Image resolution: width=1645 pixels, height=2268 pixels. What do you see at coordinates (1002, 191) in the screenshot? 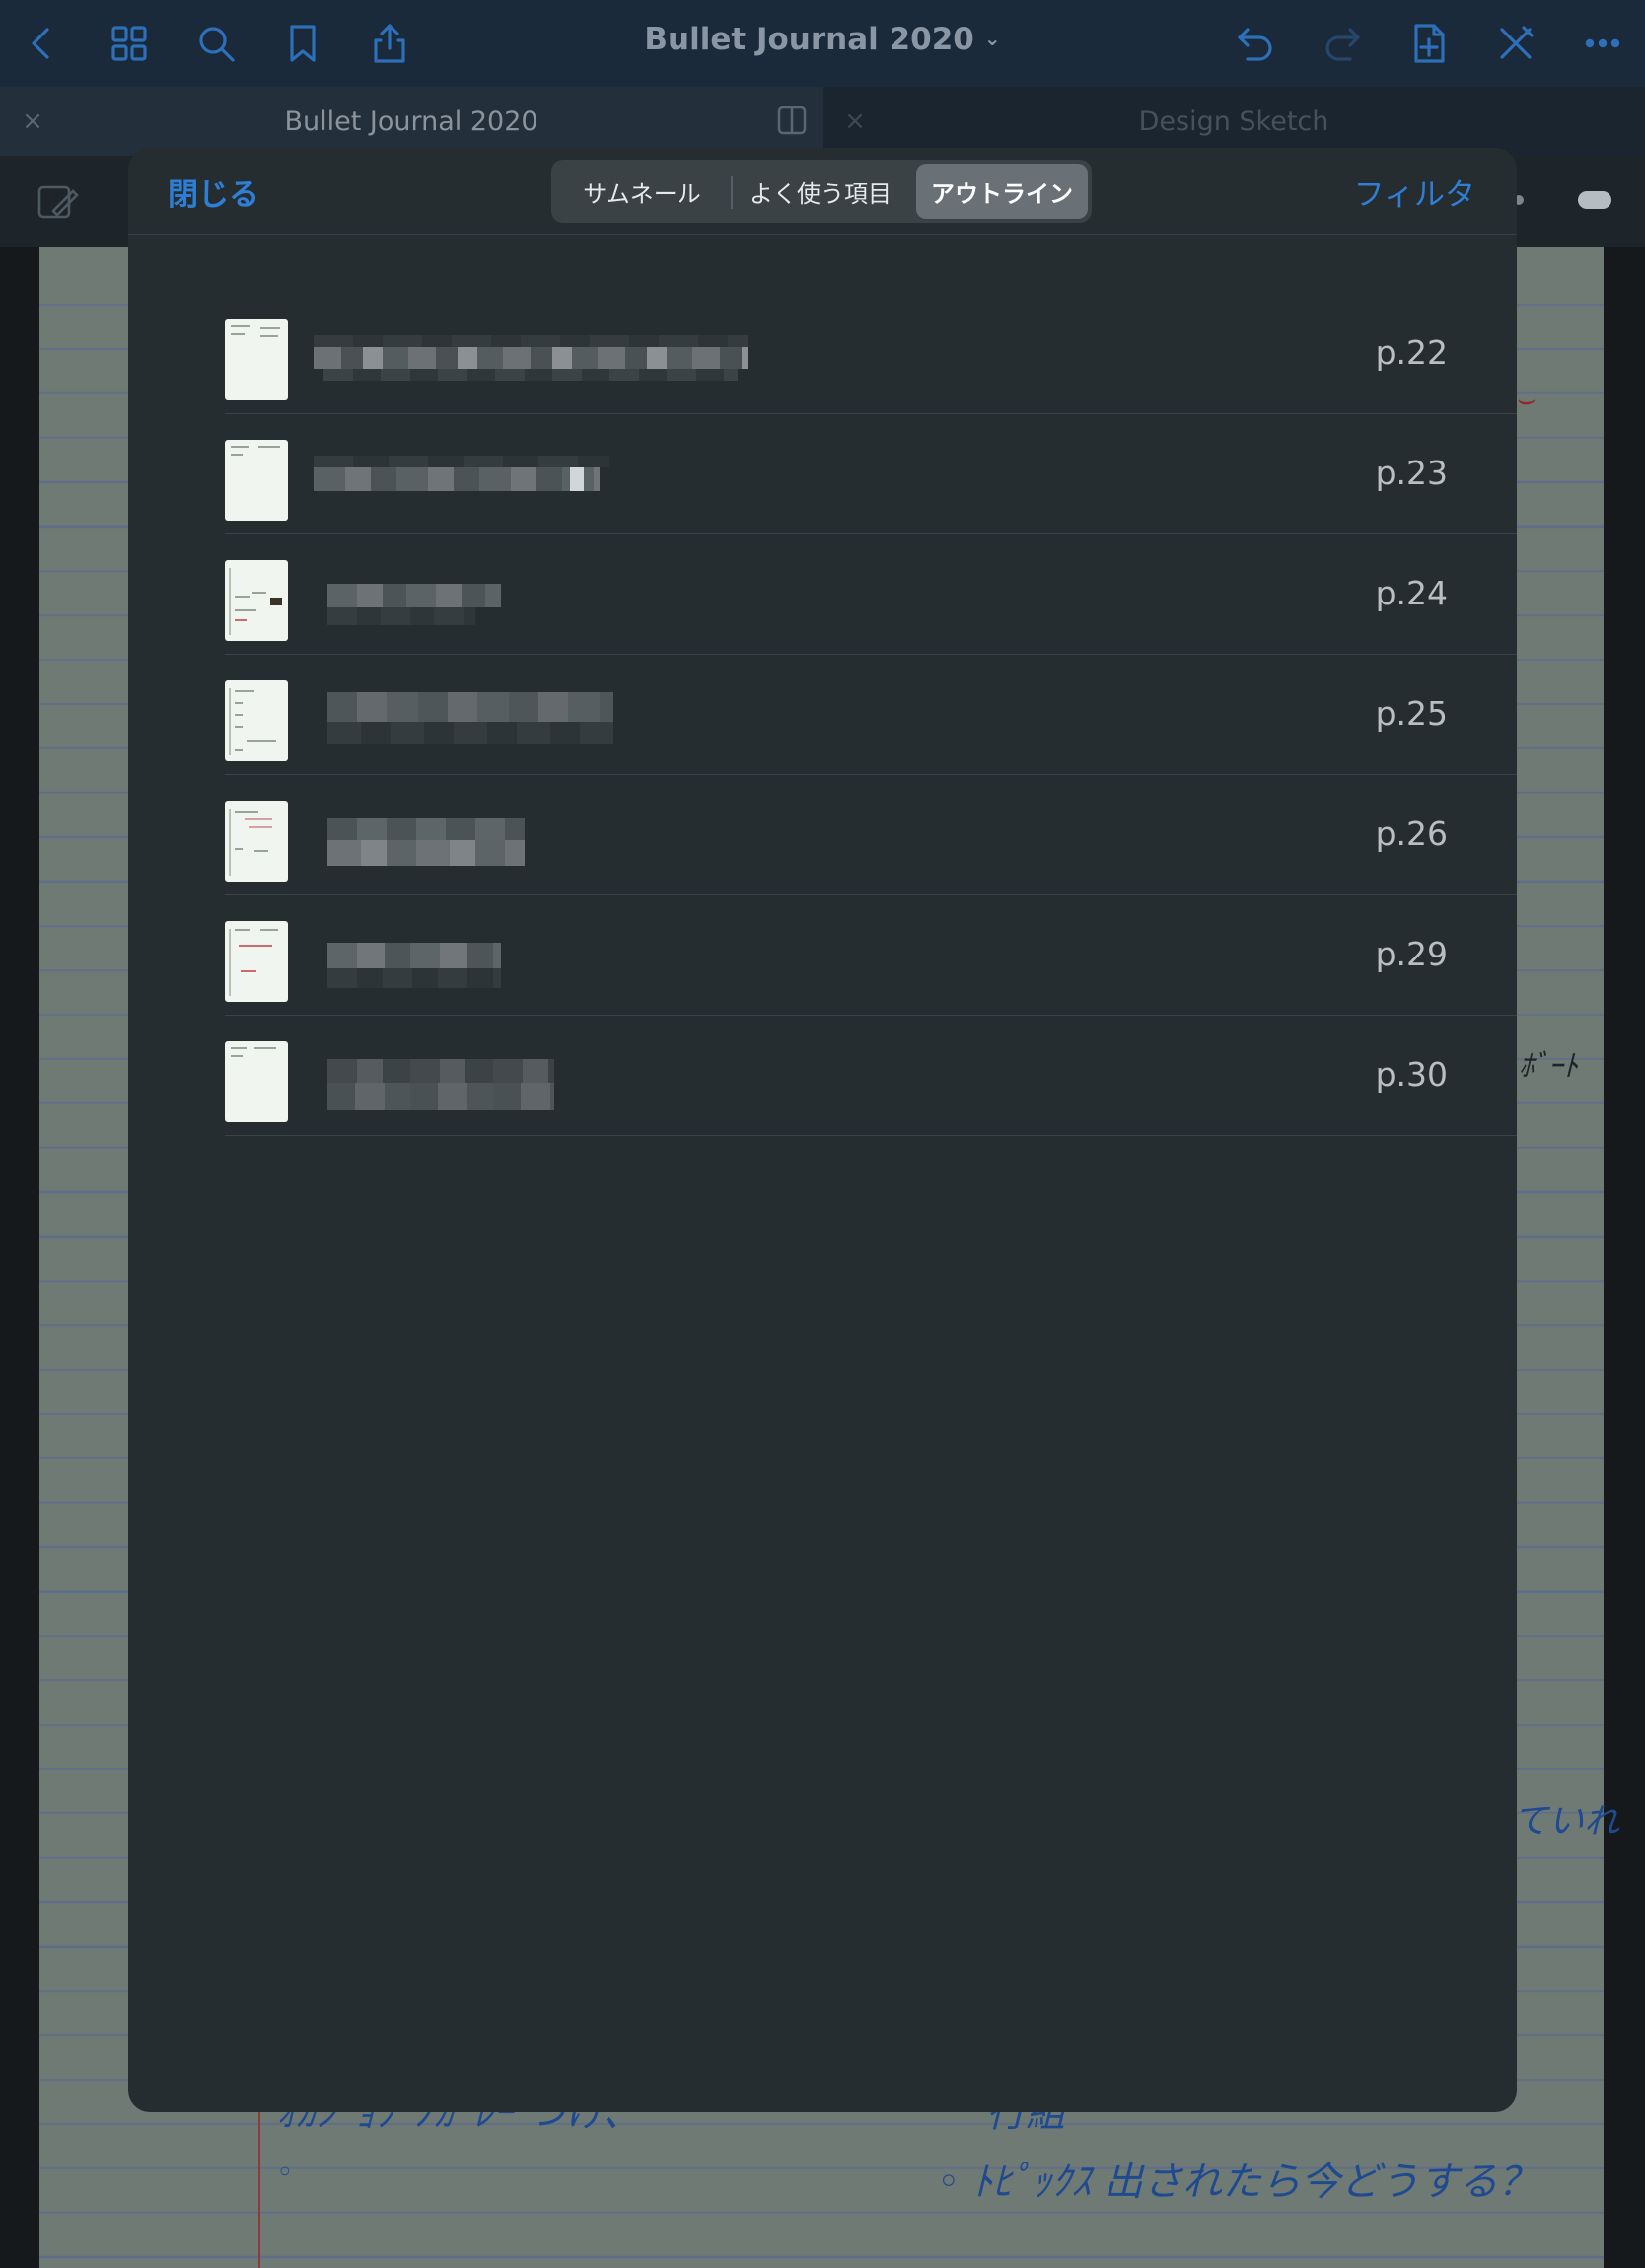
I see `segment-outline: アウトライン` at bounding box center [1002, 191].